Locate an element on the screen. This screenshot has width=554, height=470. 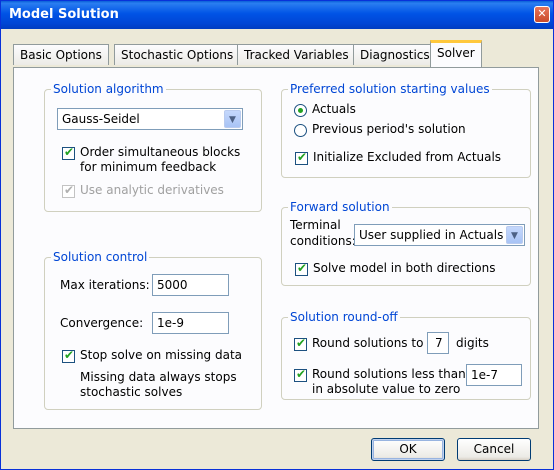
convergence-label: Convergence: is located at coordinates (102, 323).